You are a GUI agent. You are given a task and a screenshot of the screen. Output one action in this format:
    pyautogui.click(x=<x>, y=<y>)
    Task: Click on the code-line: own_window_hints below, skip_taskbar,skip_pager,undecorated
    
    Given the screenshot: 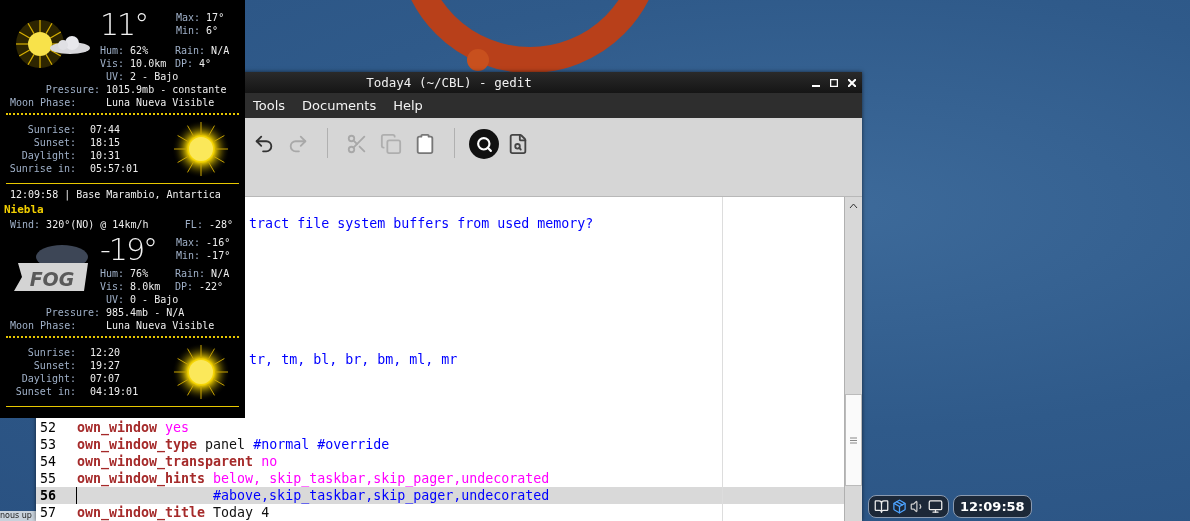 What is the action you would take?
    pyautogui.click(x=313, y=478)
    